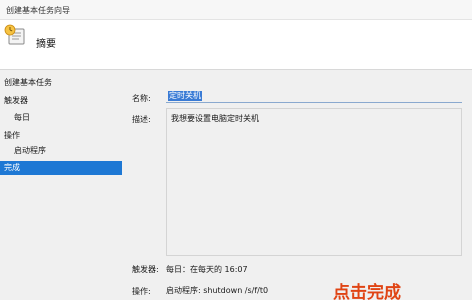 The height and width of the screenshot is (300, 472). I want to click on step-finish: 完成, so click(61, 168).